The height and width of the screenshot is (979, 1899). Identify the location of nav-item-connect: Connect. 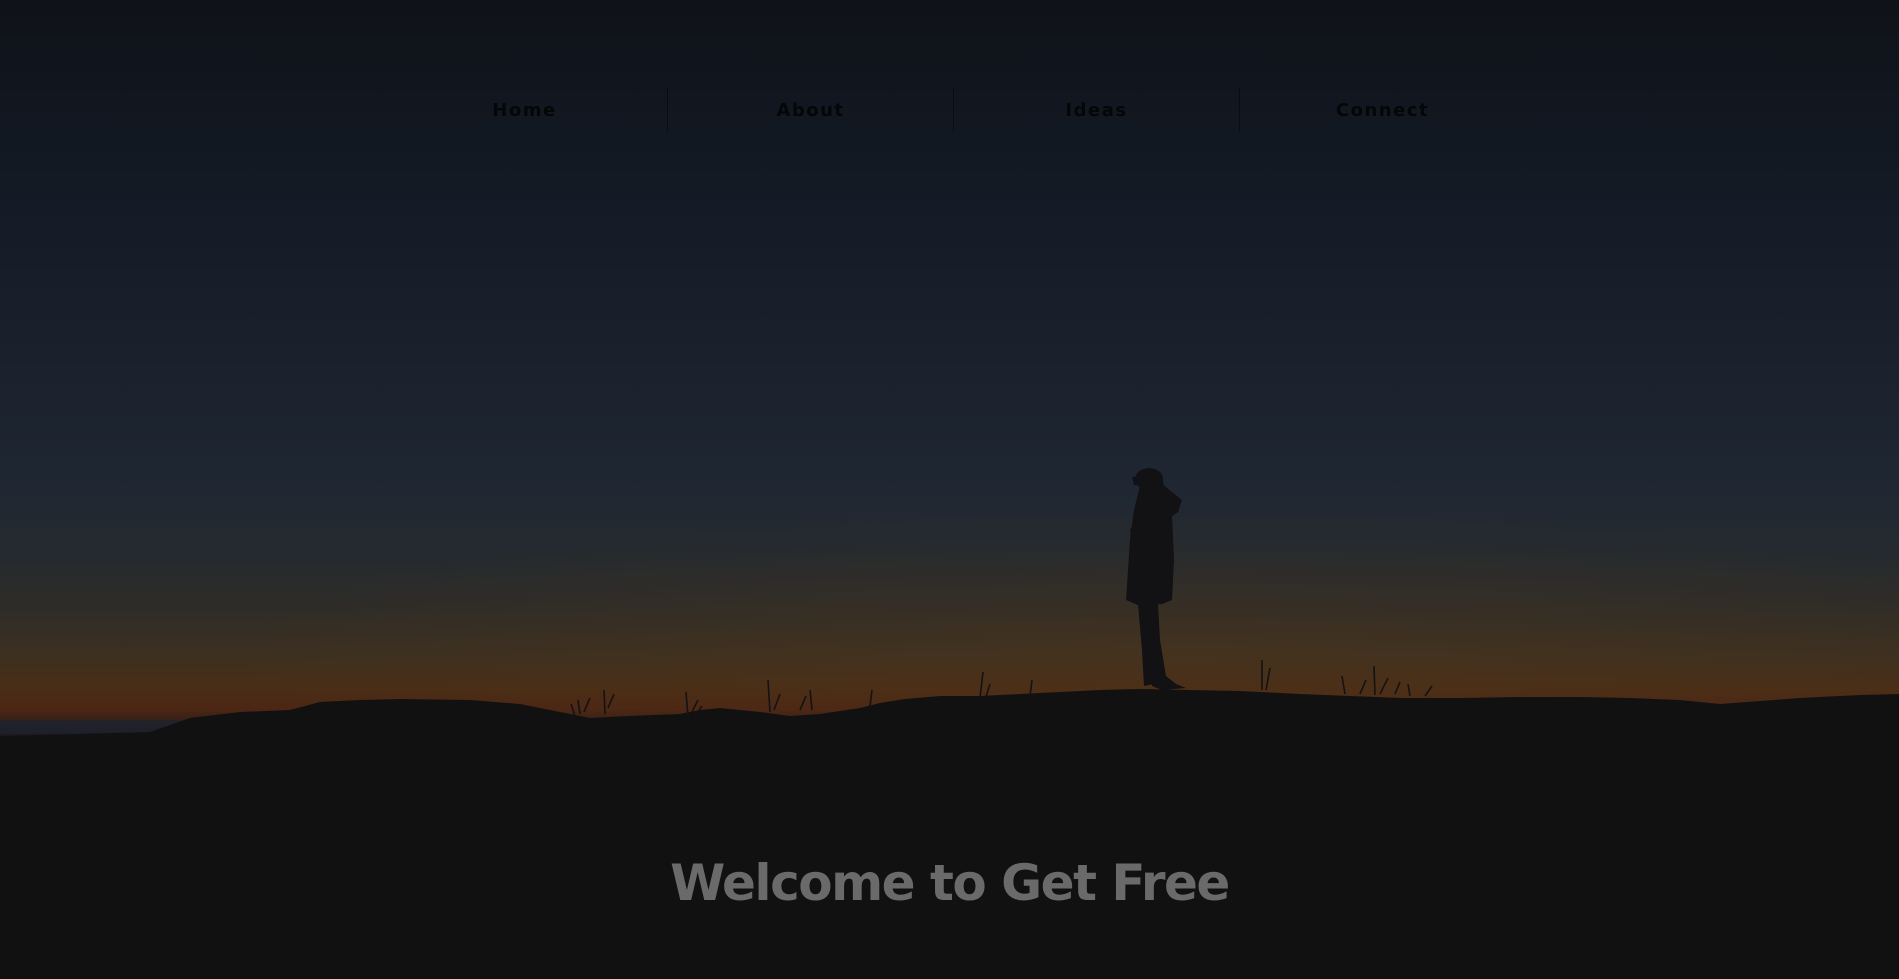
(1382, 110).